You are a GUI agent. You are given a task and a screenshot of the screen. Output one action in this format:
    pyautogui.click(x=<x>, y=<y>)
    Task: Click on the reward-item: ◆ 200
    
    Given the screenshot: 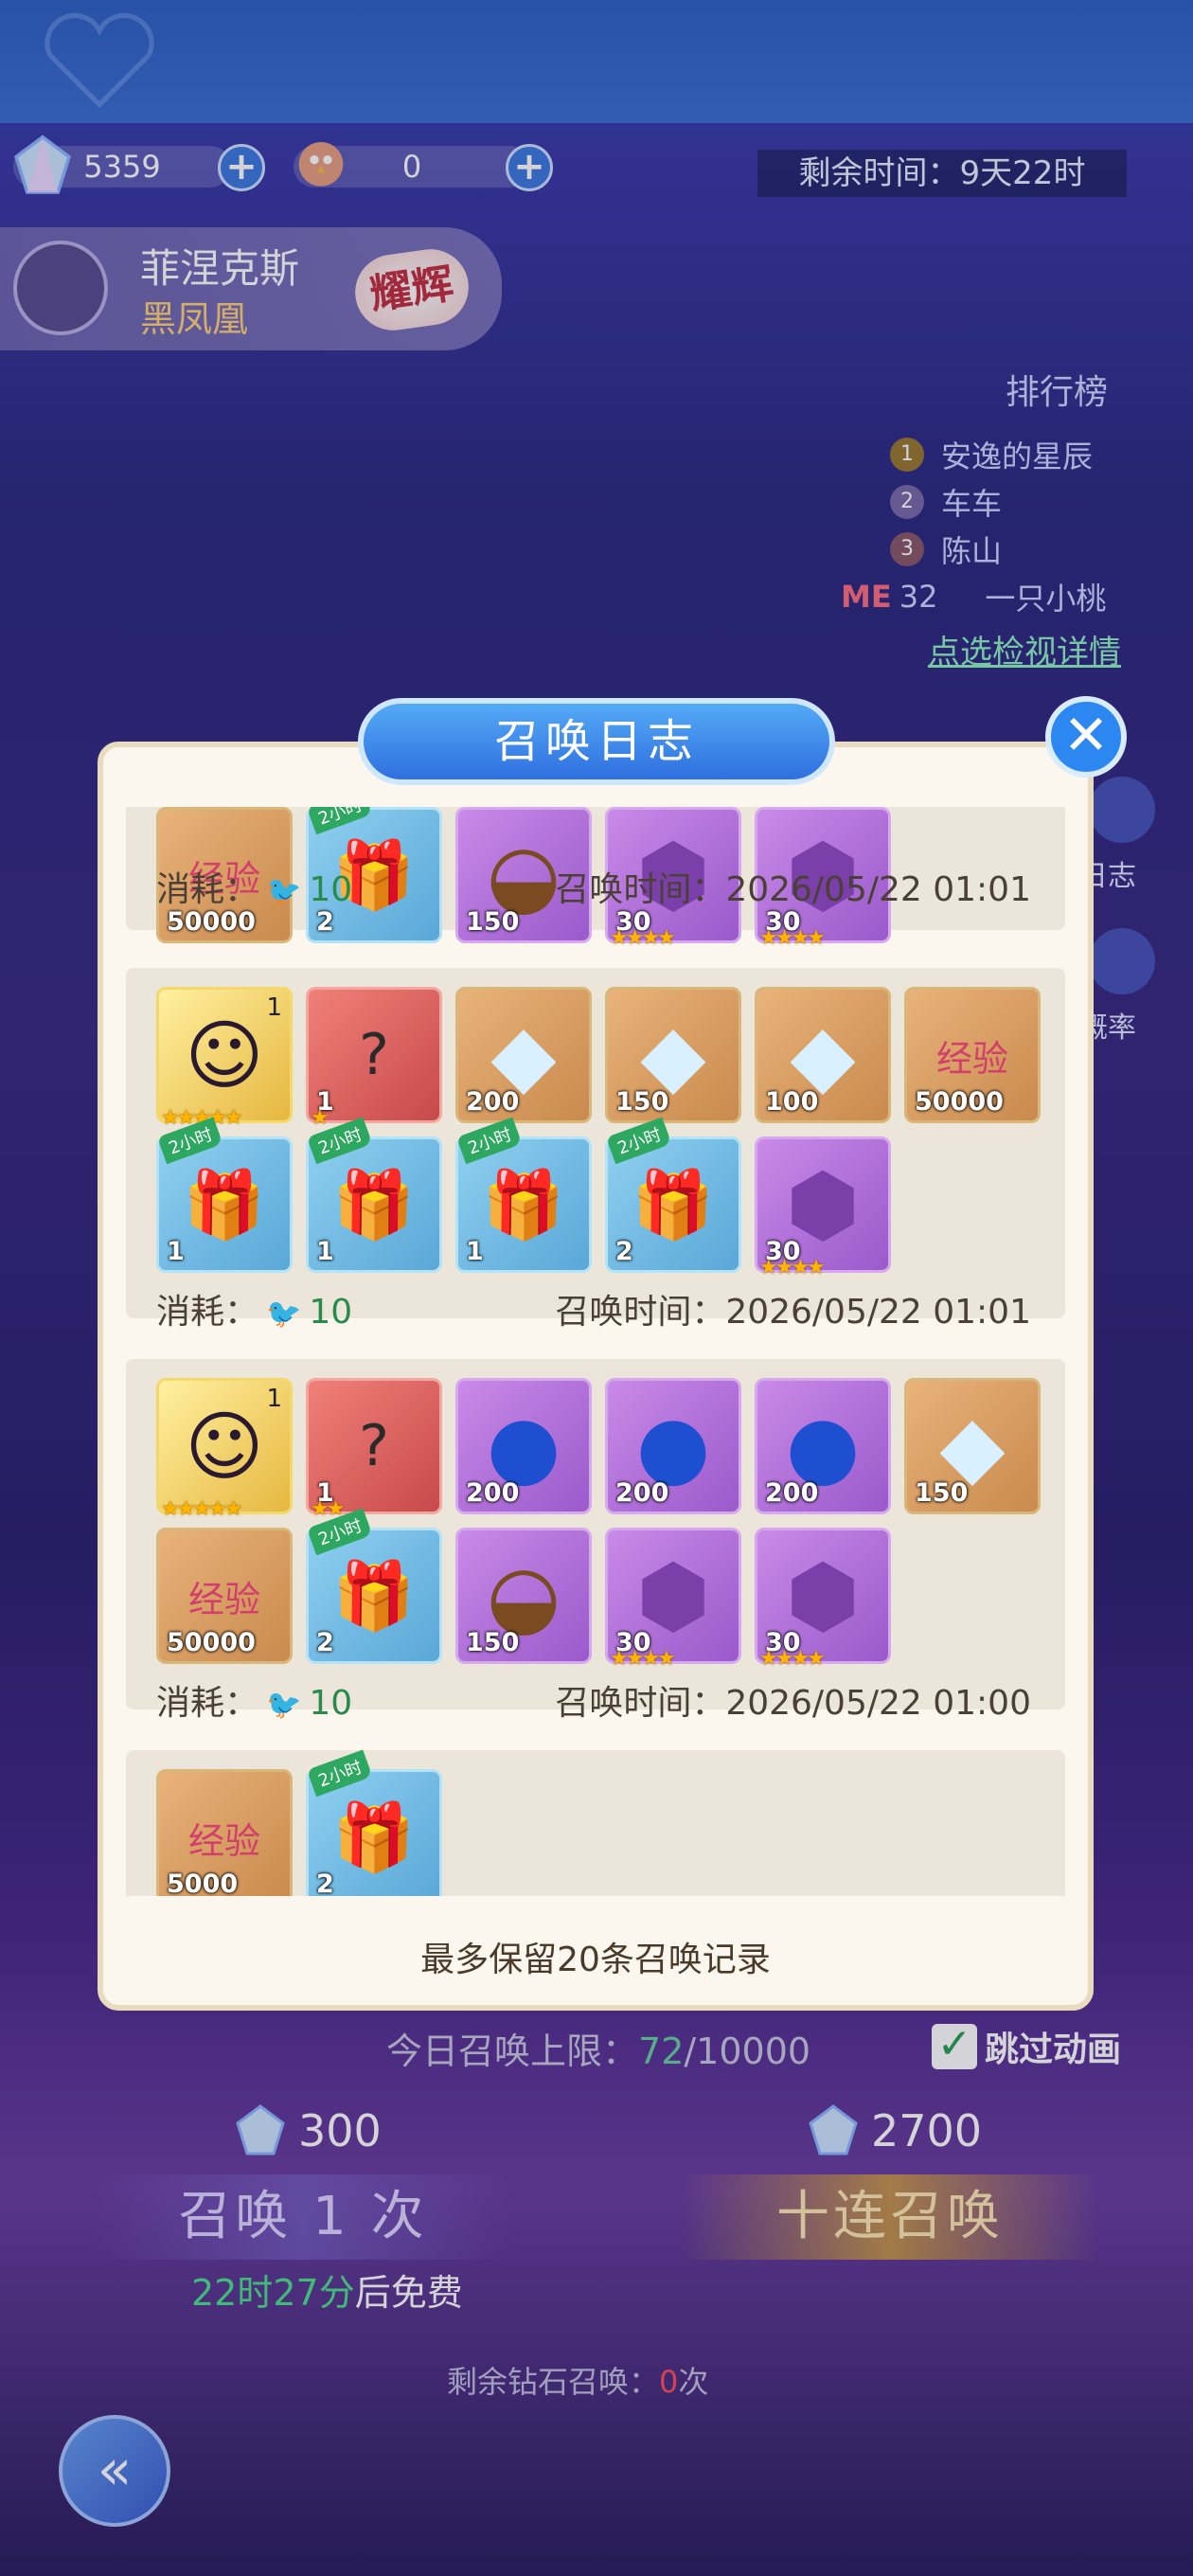 What is the action you would take?
    pyautogui.click(x=523, y=1055)
    